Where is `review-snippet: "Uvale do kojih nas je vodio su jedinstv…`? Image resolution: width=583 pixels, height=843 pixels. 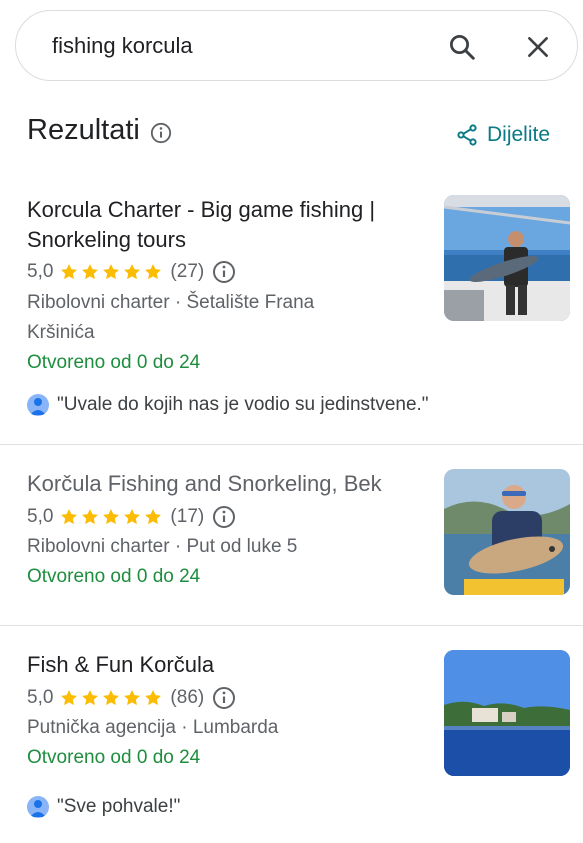
review-snippet: "Uvale do kojih nas je vodio su jedinstv… is located at coordinates (228, 405).